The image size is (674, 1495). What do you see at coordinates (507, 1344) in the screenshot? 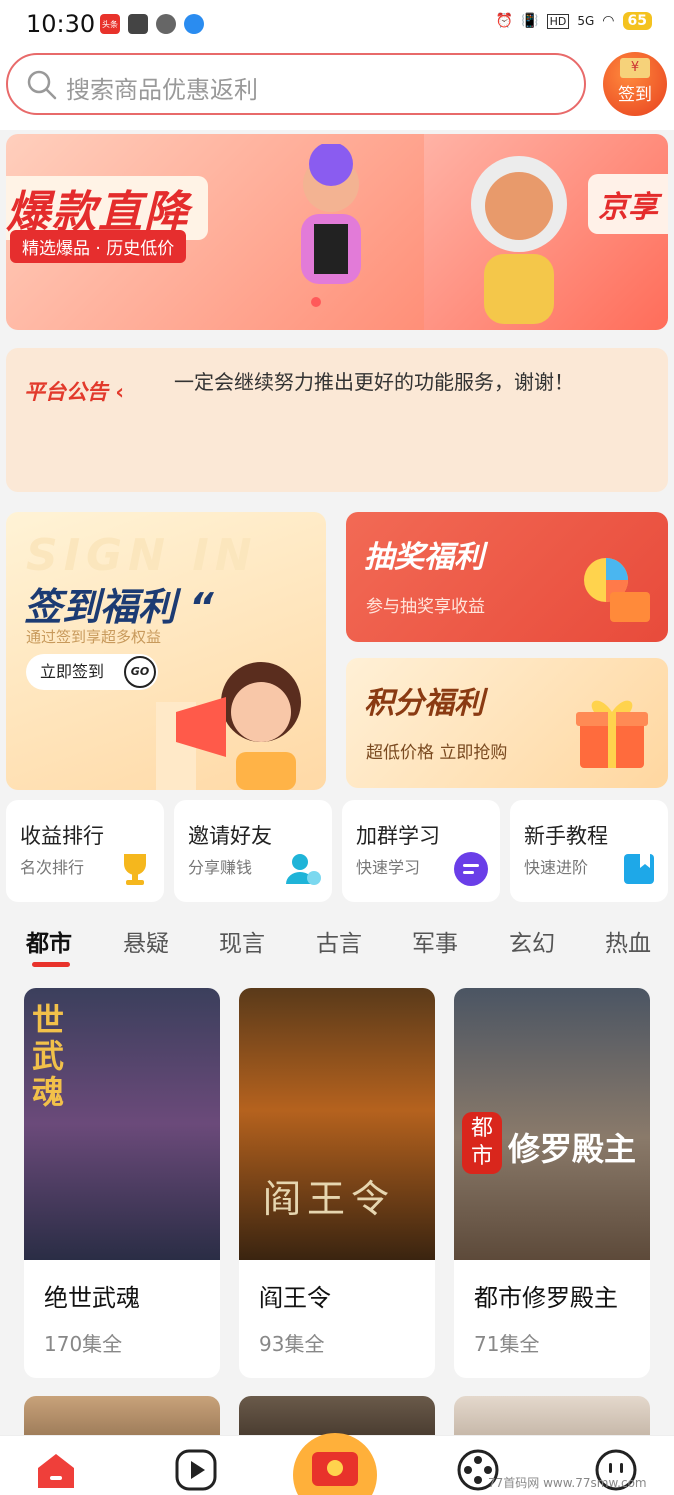
I see `drama-episodes: 71集全` at bounding box center [507, 1344].